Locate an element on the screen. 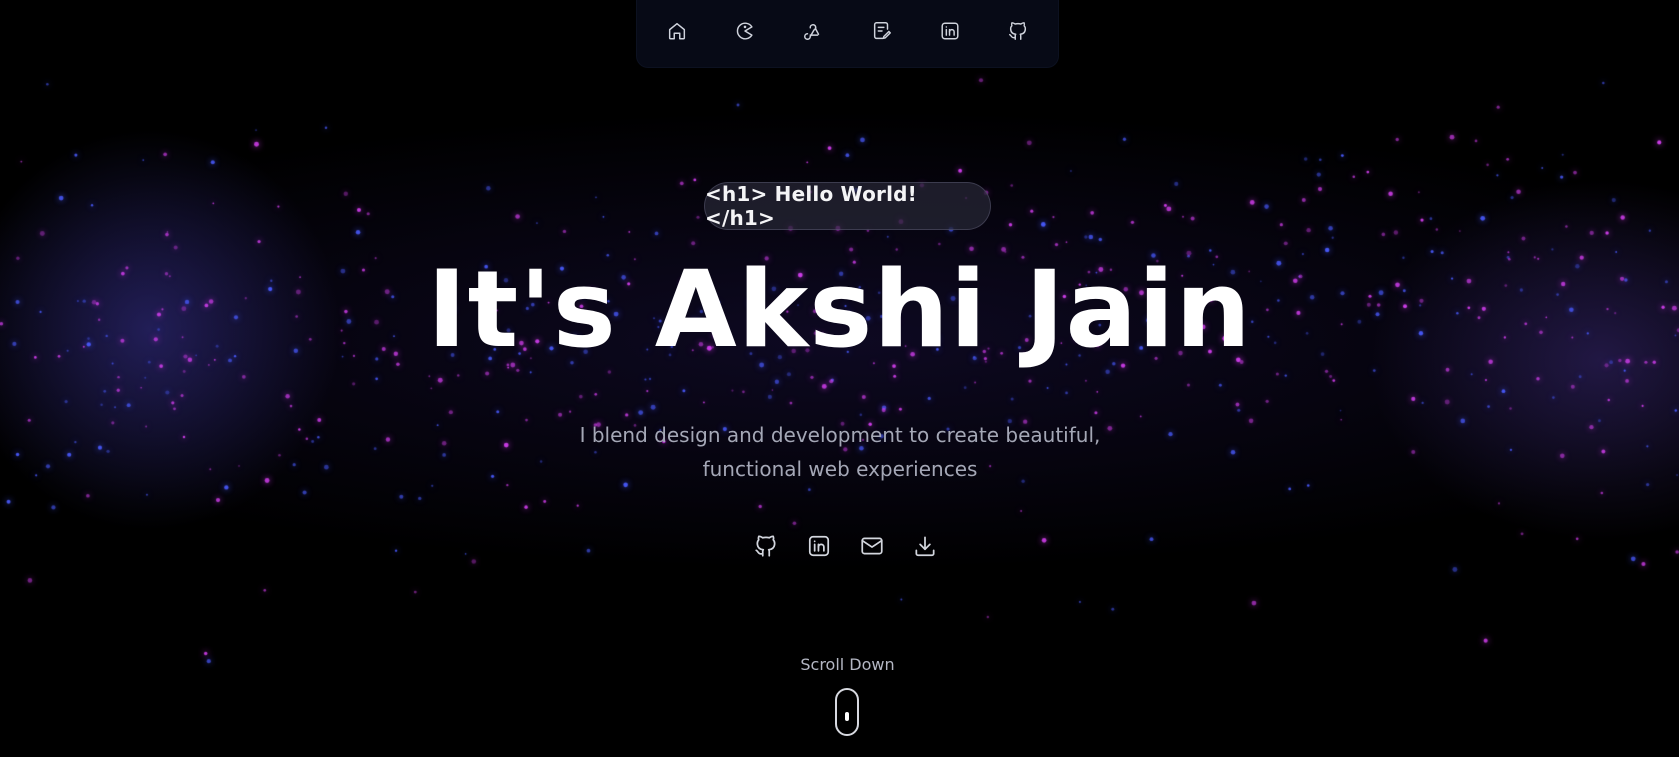 This screenshot has width=1679, height=757. home-icon is located at coordinates (677, 31).